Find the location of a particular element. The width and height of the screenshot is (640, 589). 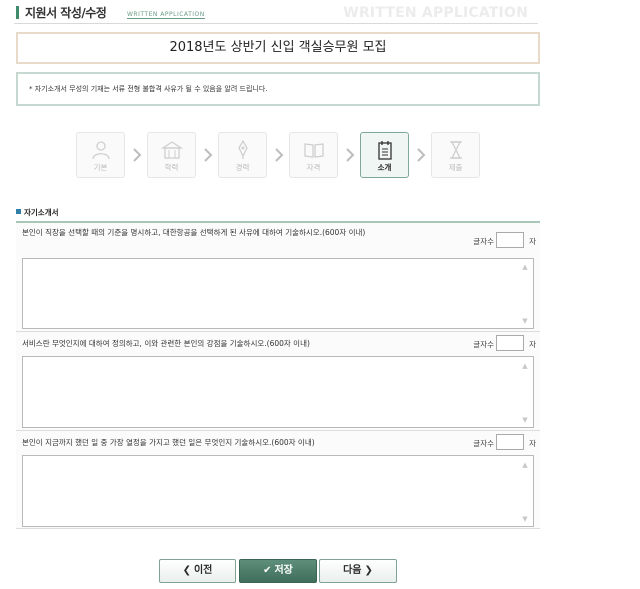

check-icon: ✔ is located at coordinates (267, 570).